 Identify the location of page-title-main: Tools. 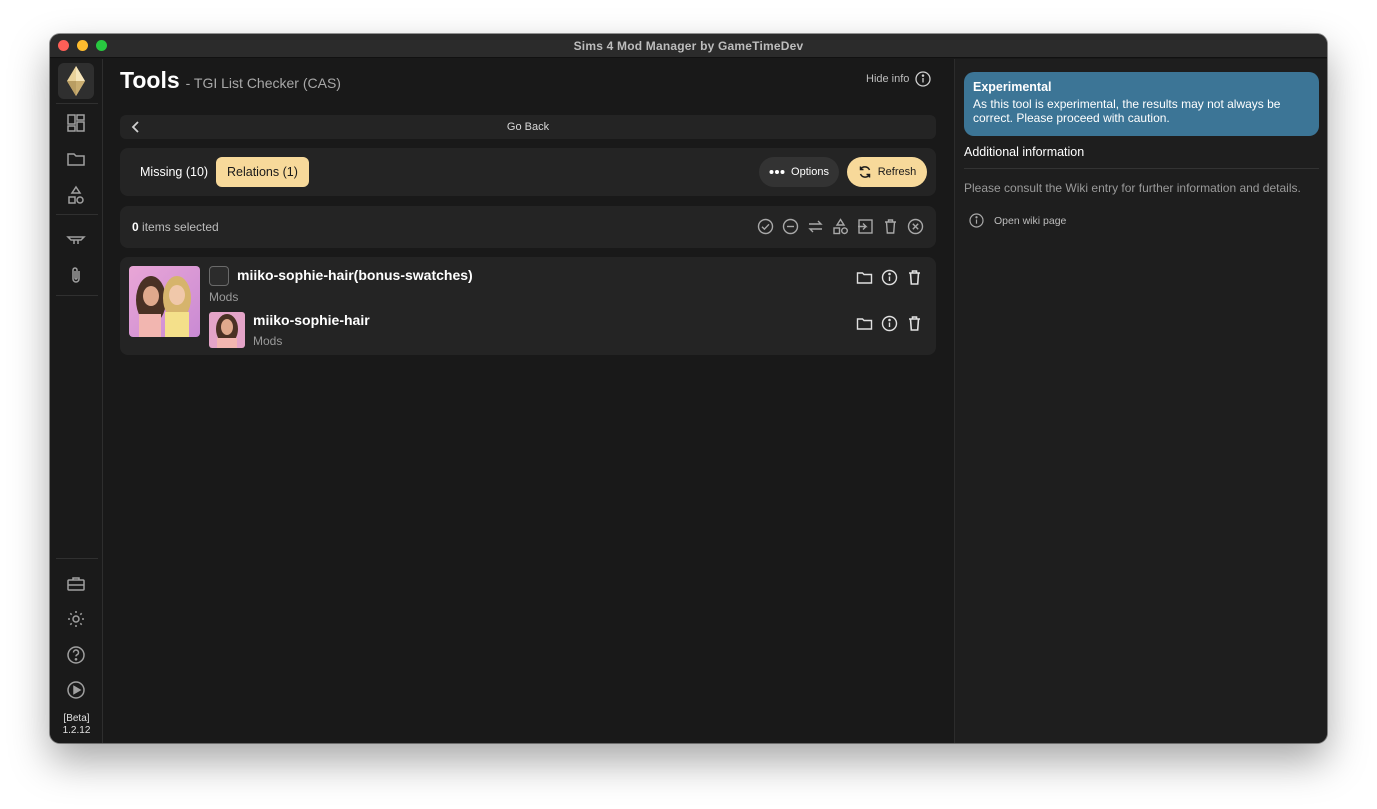
(150, 80).